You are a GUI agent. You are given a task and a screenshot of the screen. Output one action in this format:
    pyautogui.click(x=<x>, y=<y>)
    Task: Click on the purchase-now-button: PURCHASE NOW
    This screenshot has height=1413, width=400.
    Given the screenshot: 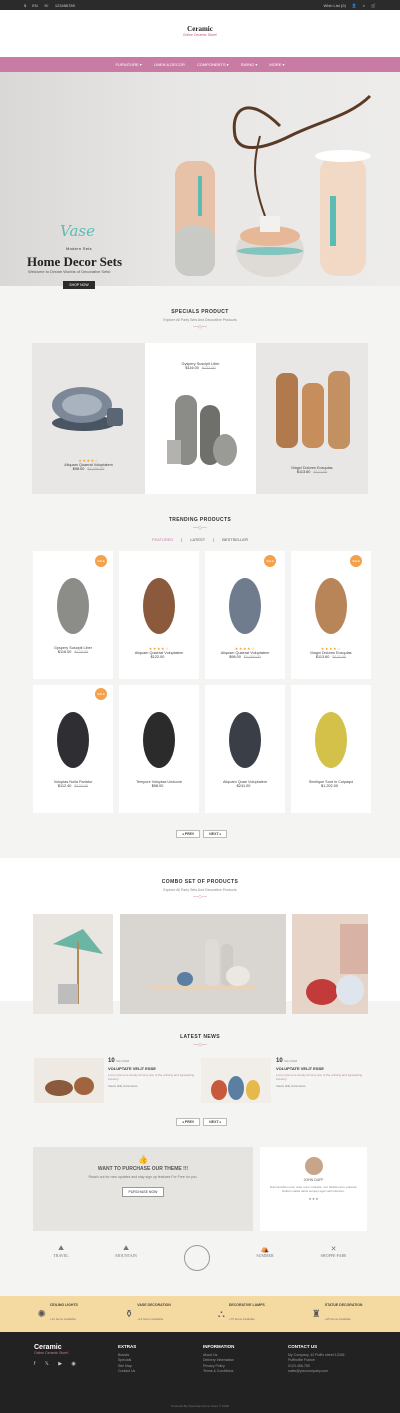 What is the action you would take?
    pyautogui.click(x=143, y=1192)
    